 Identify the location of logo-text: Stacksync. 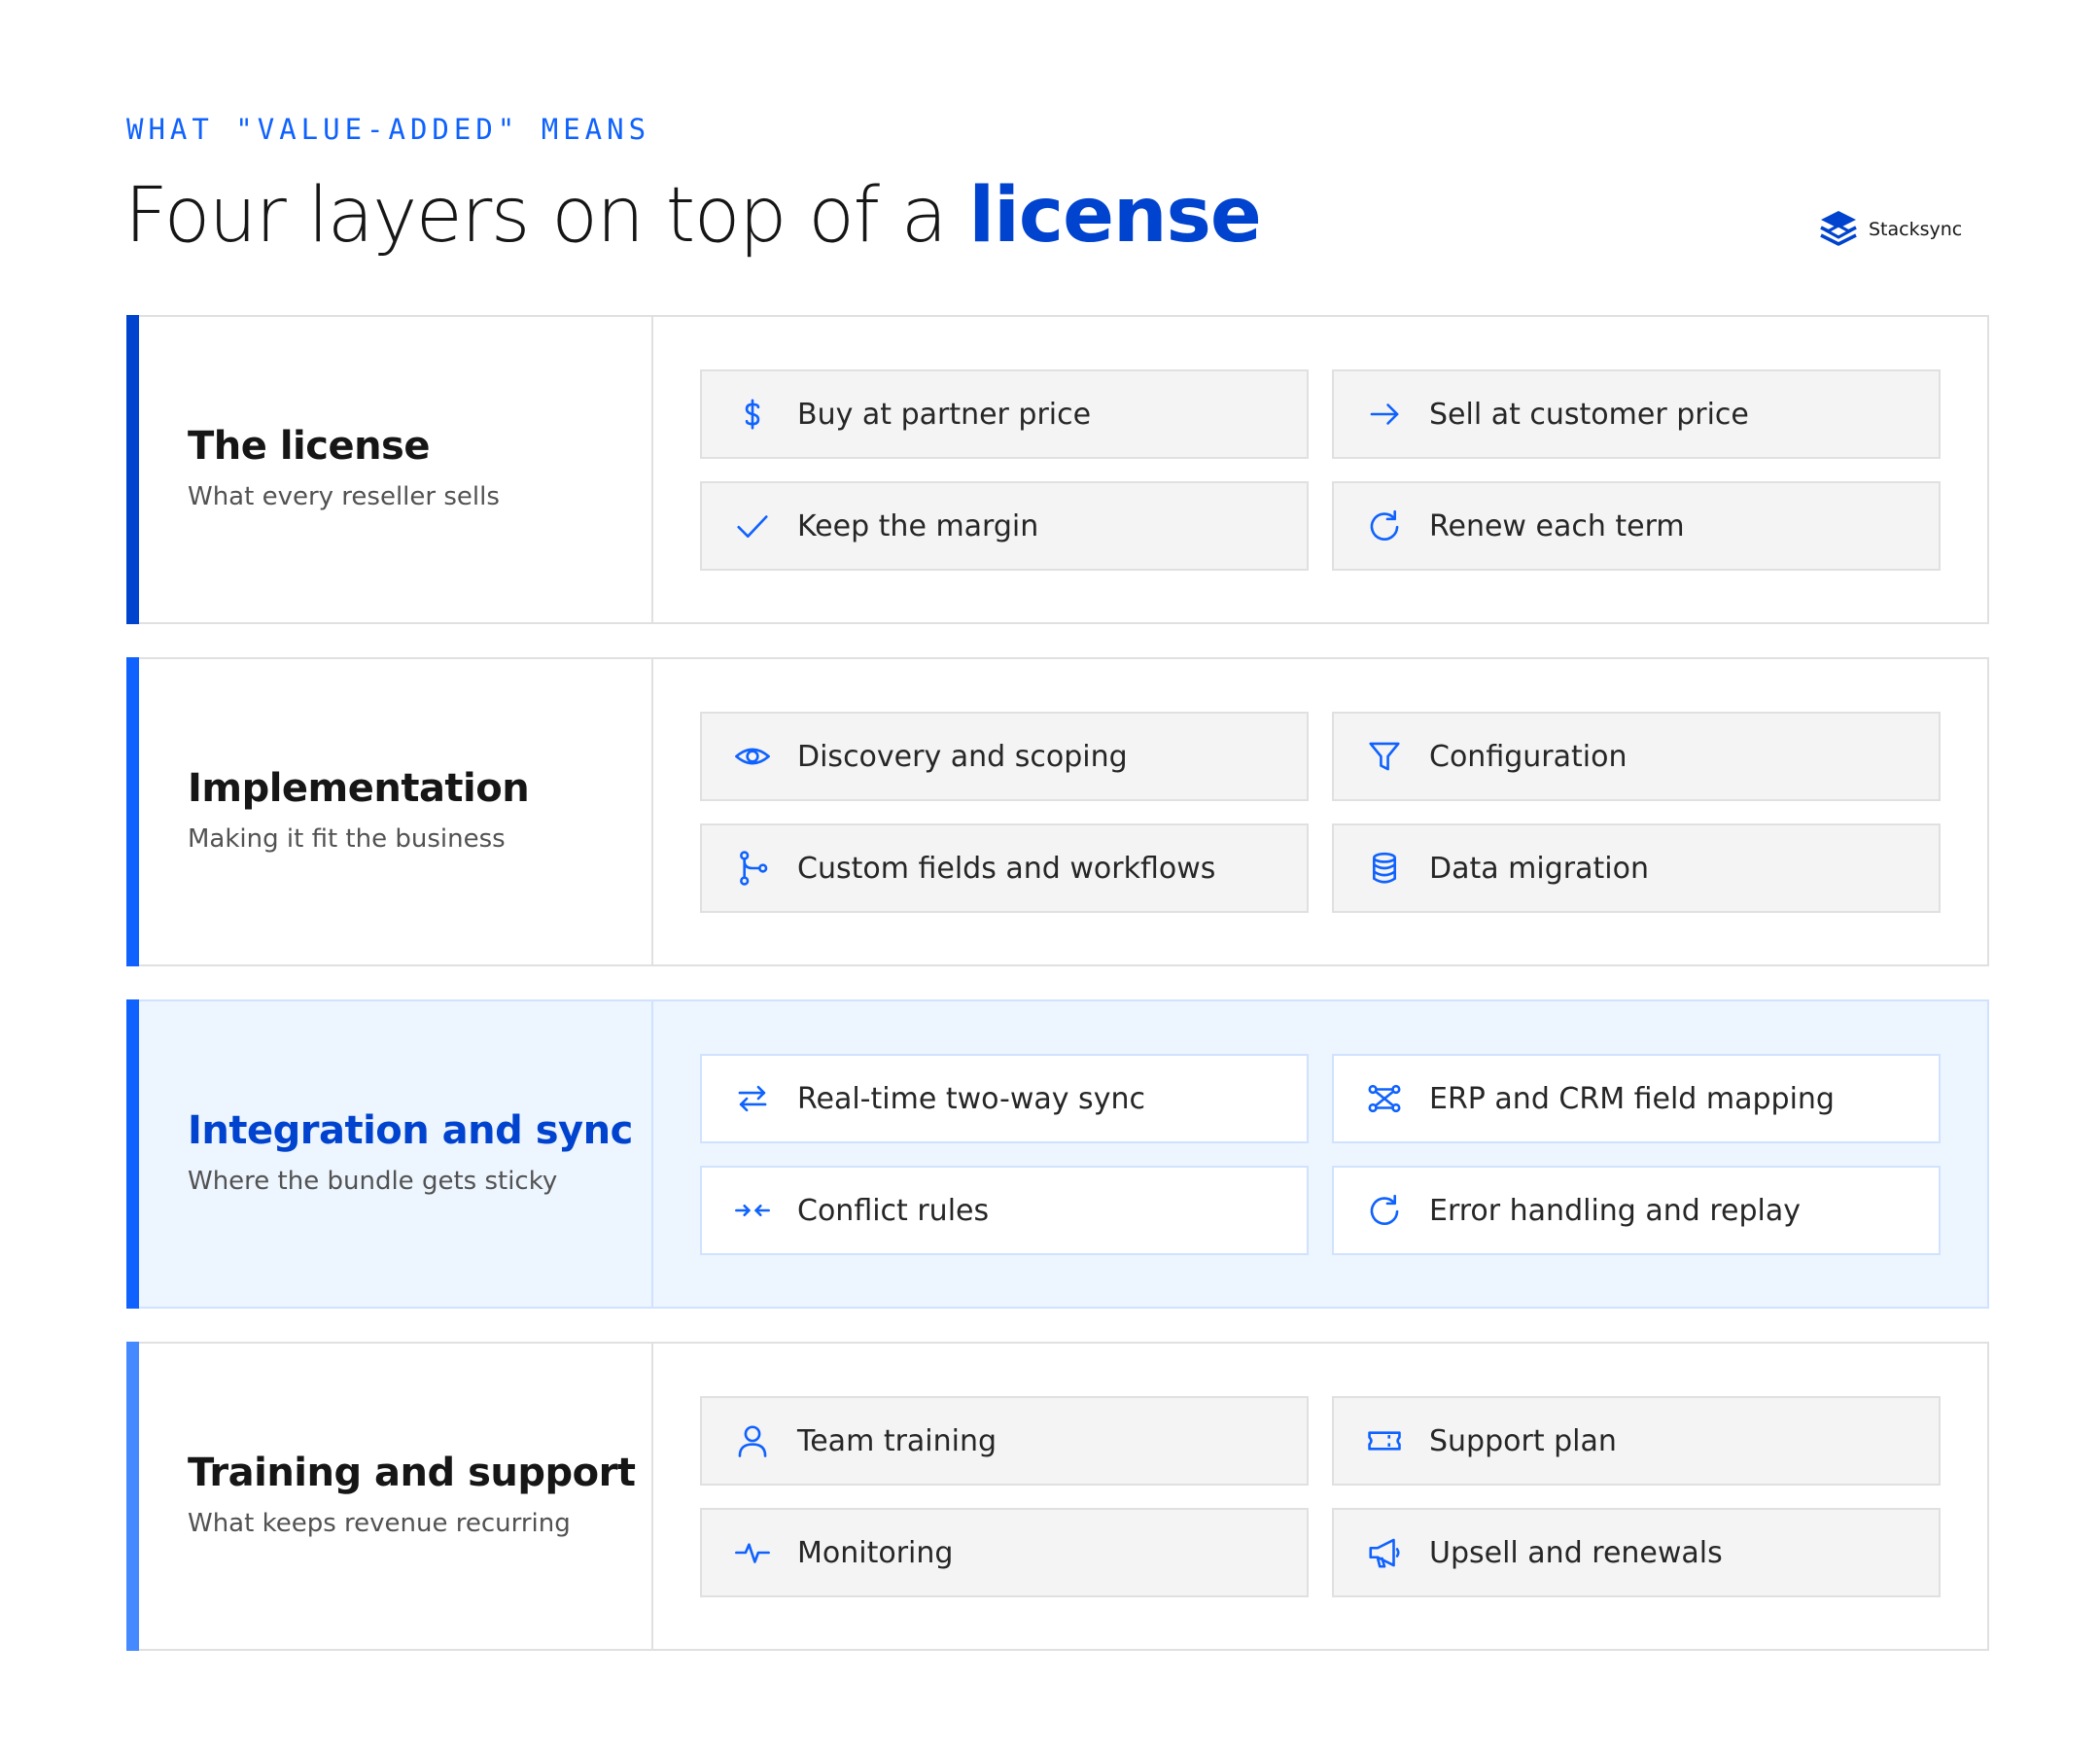
(1916, 229).